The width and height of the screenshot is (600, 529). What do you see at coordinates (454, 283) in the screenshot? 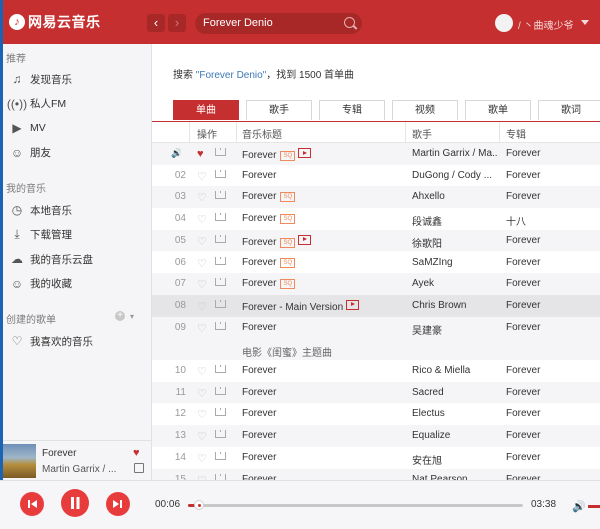
I see `song-artist: Ayek` at bounding box center [454, 283].